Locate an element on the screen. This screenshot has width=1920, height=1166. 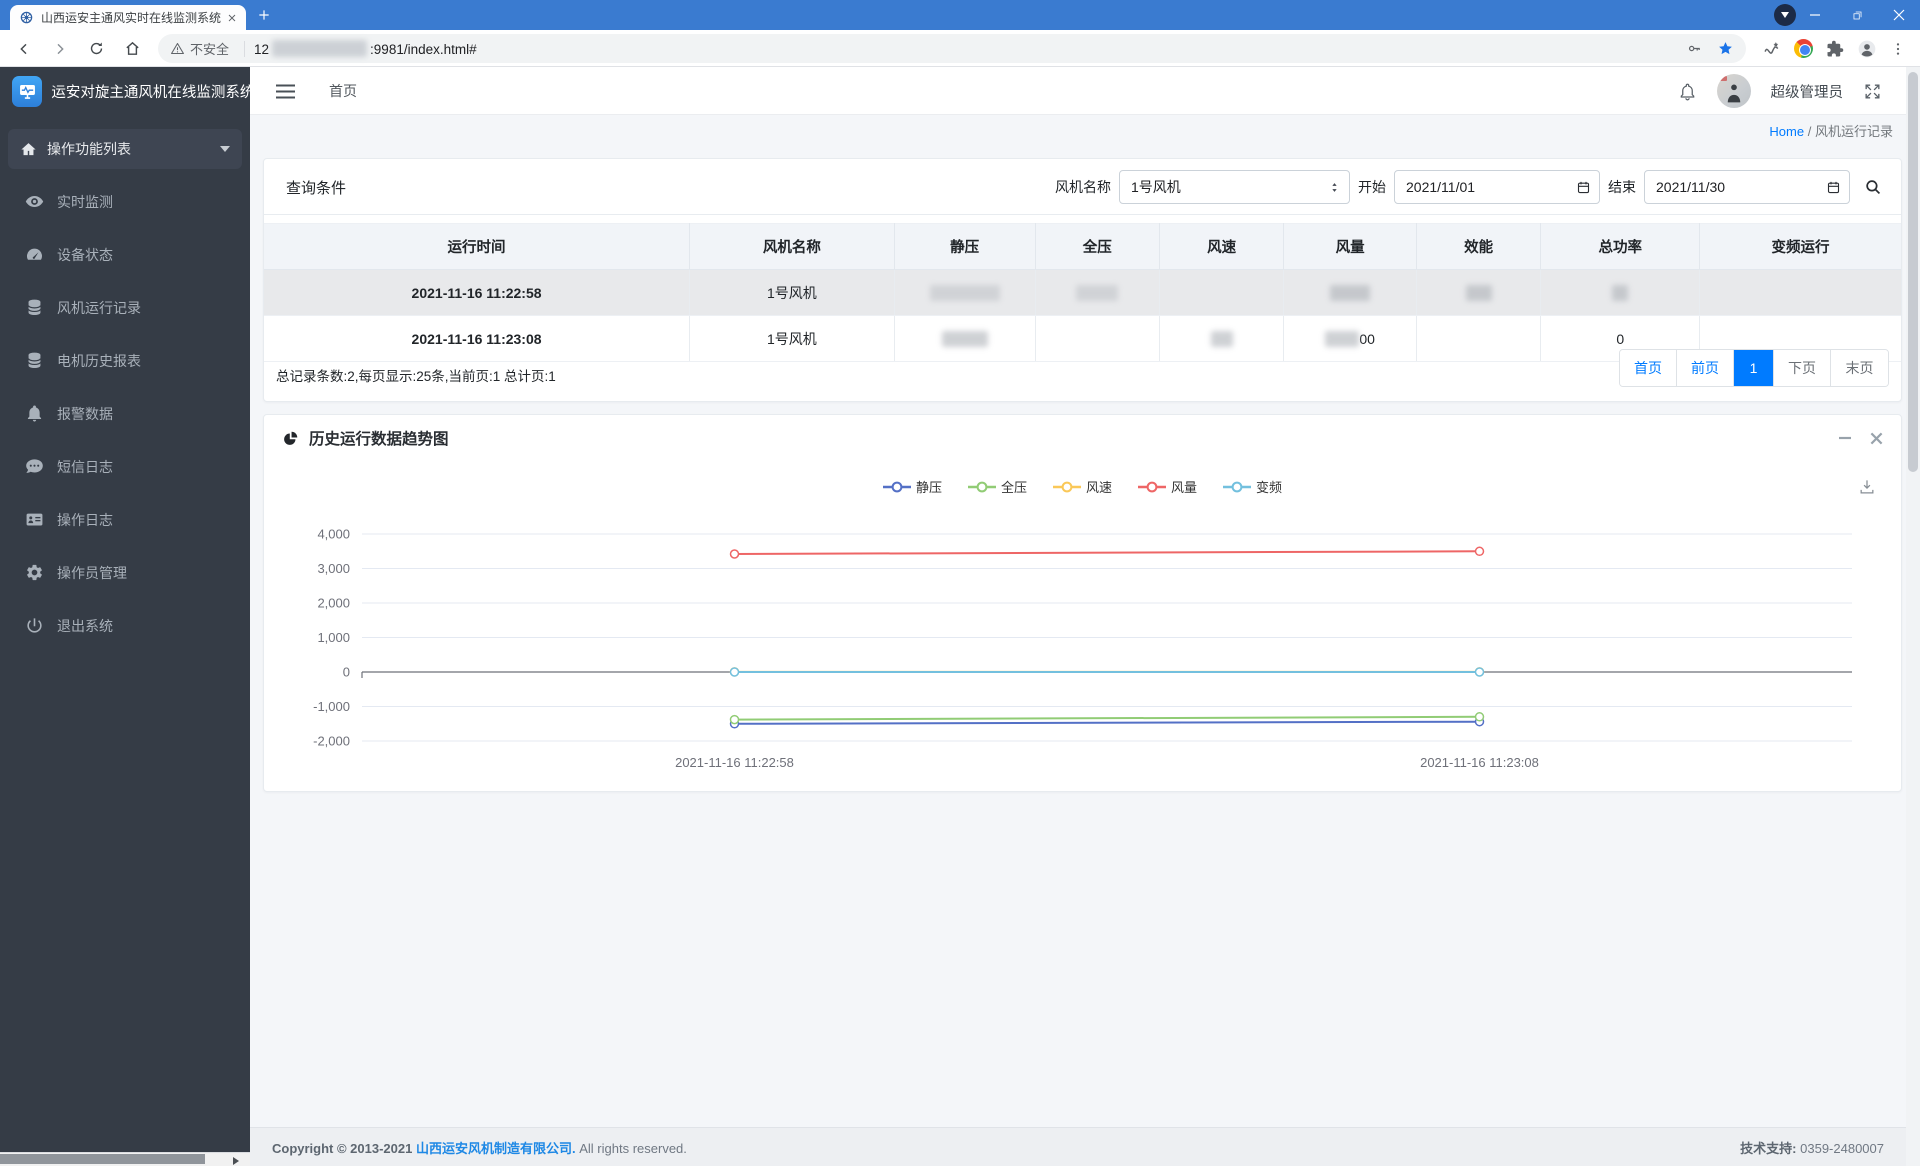
table-header-row: 运行时间 风机名称 静压 全压 风速 风量 效能 总功率 变频运行 is located at coordinates (1082, 246).